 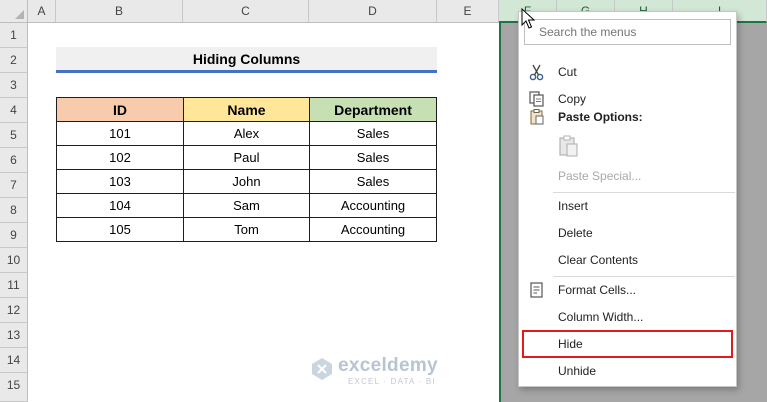 I want to click on hide-highlight-box, so click(x=627, y=344).